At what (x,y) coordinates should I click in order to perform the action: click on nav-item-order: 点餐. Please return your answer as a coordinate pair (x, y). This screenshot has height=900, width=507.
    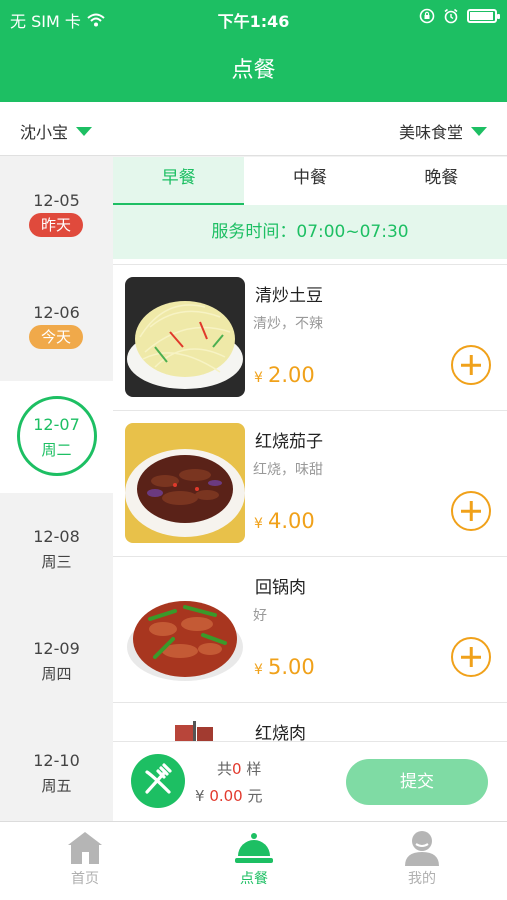
    Looking at the image, I should click on (254, 858).